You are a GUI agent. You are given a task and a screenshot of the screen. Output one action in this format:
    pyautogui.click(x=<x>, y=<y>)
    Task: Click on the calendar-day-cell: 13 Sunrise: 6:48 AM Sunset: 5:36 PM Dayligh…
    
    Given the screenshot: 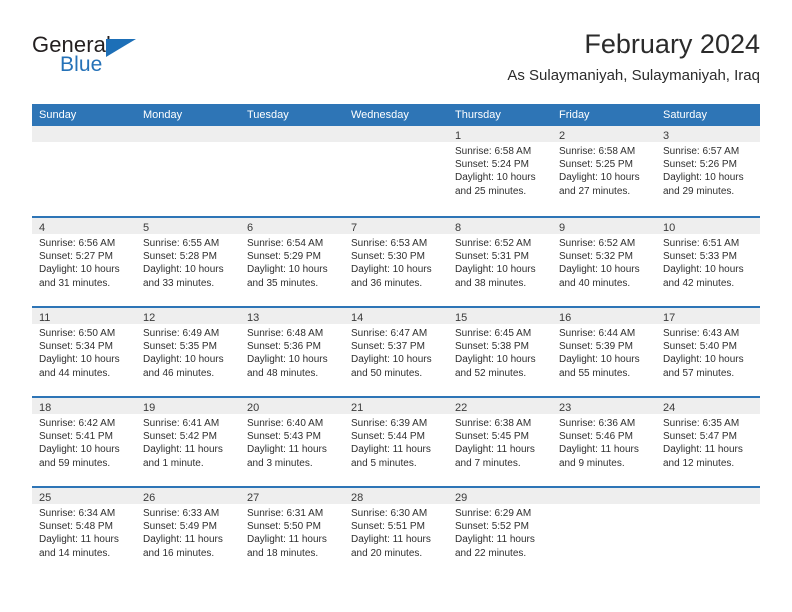 What is the action you would take?
    pyautogui.click(x=292, y=352)
    